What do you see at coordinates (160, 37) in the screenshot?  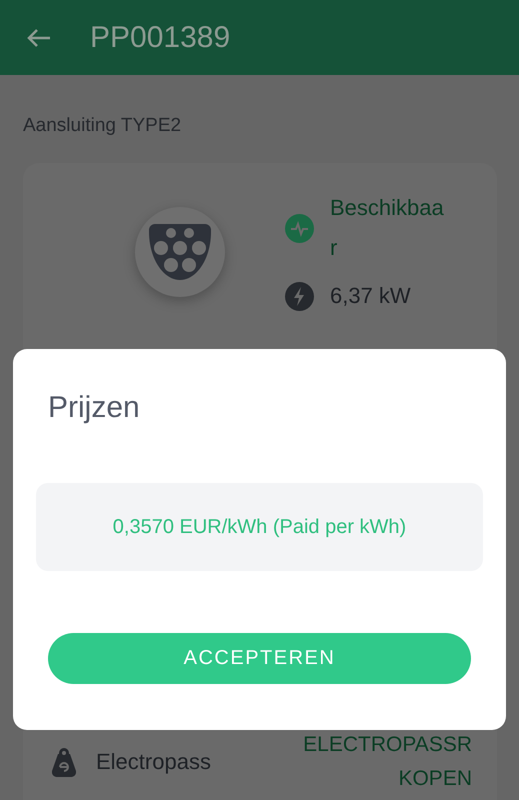 I see `page-title: PP001389` at bounding box center [160, 37].